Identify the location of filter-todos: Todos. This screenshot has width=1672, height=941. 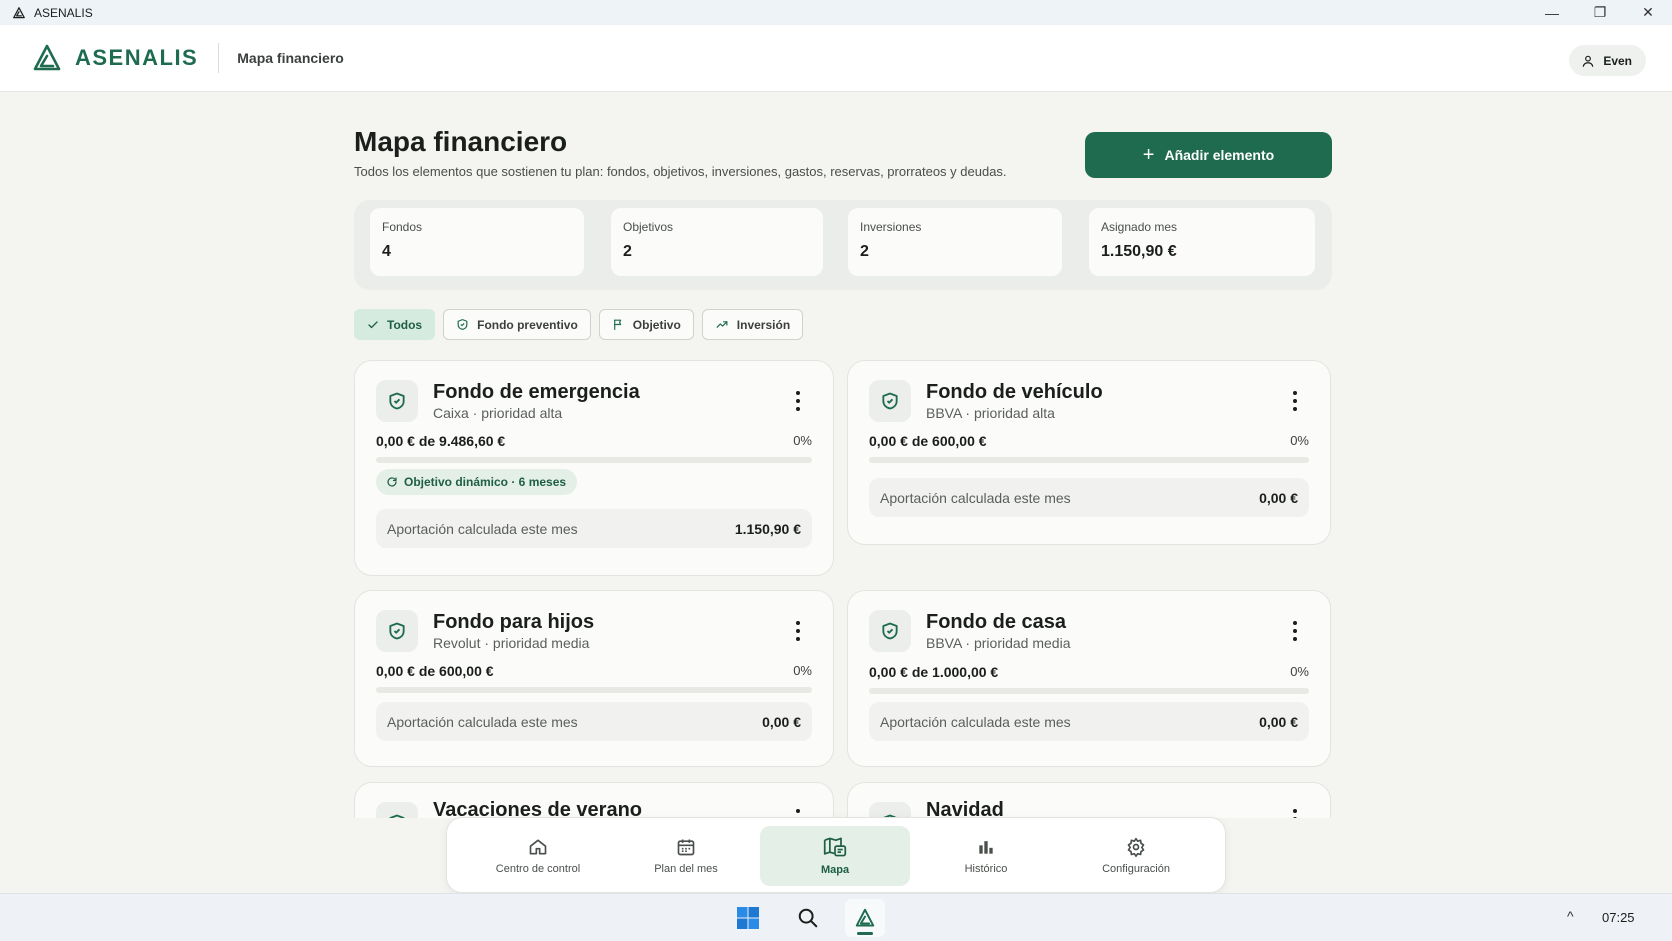
(395, 324).